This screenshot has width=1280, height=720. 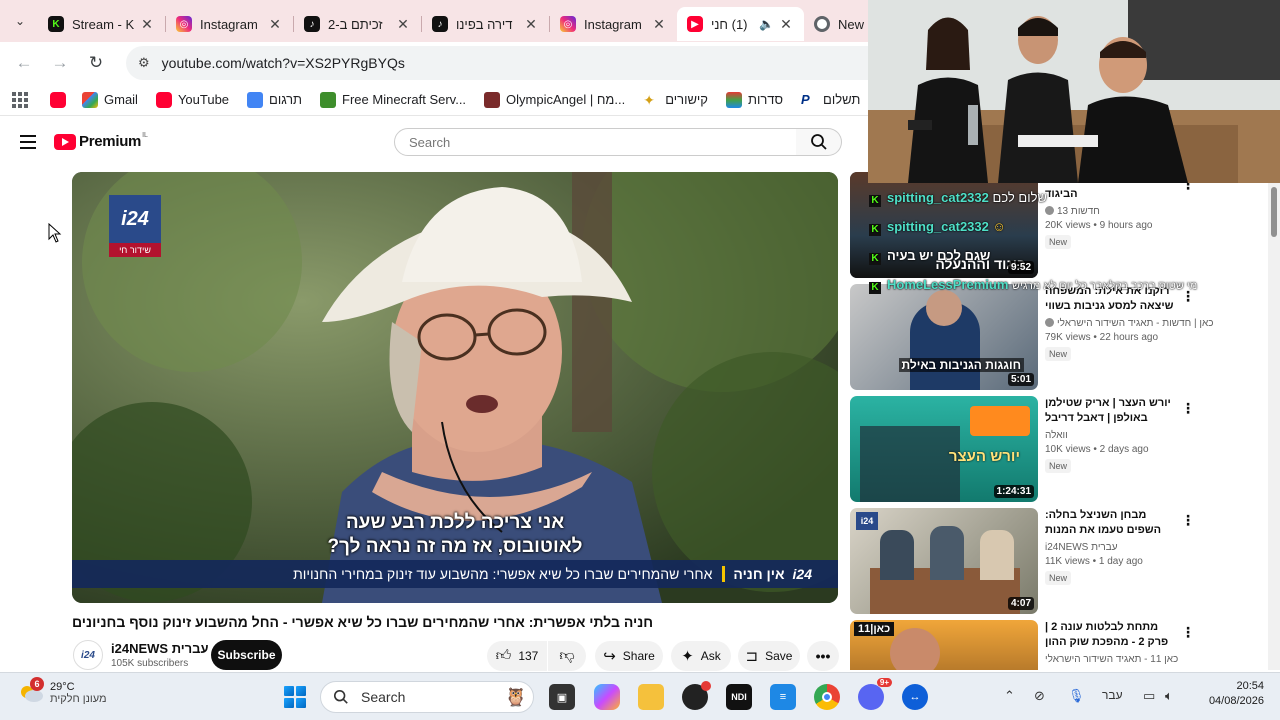 What do you see at coordinates (506, 63) in the screenshot?
I see `url-field: ⚙ youtube.com/watch?v=XS2PYRgBYQs` at bounding box center [506, 63].